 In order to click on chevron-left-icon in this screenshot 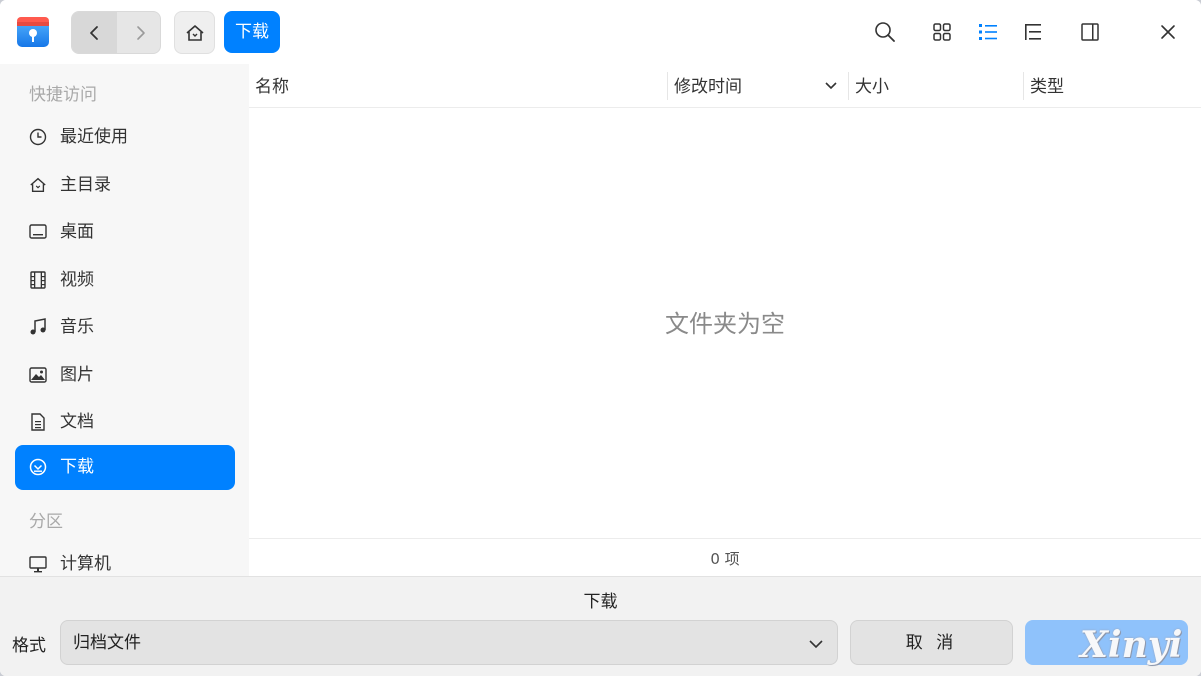, I will do `click(93, 32)`.